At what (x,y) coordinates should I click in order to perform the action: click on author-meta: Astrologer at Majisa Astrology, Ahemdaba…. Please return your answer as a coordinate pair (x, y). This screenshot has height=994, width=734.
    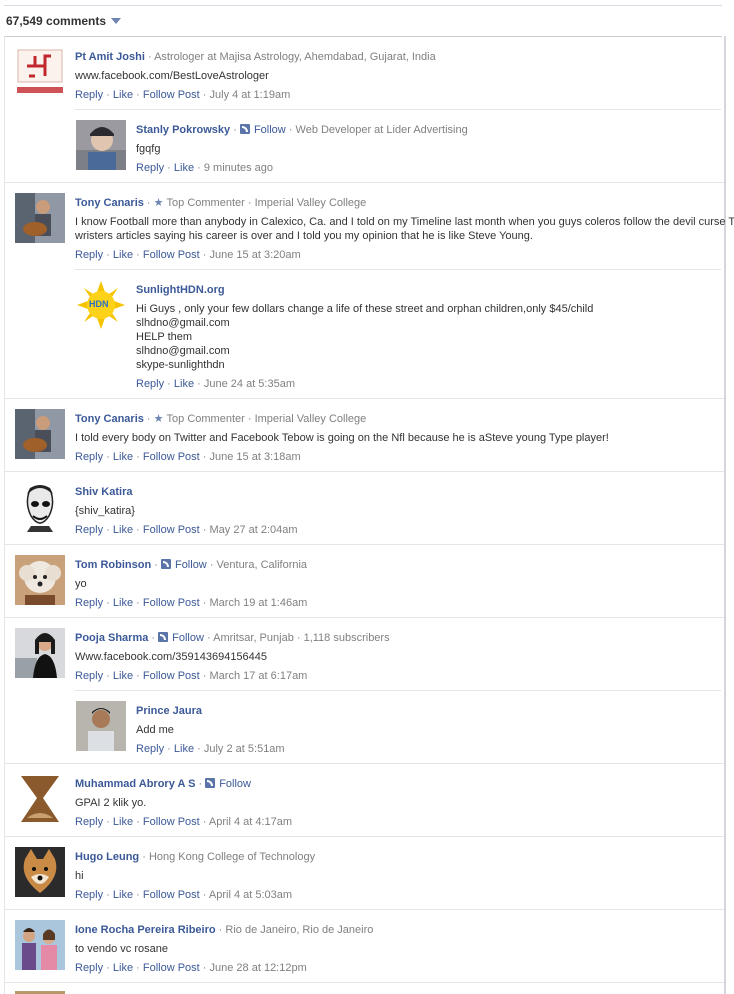
    Looking at the image, I should click on (295, 57).